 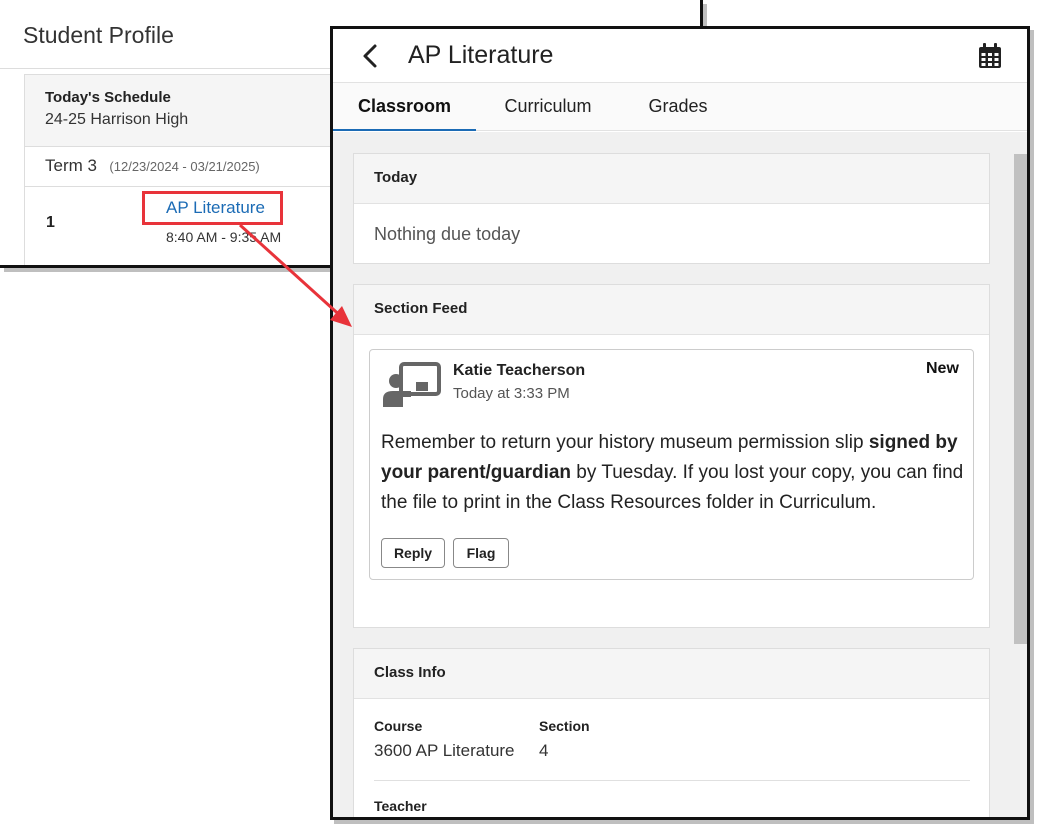 I want to click on term-label: Term 3, so click(x=71, y=165).